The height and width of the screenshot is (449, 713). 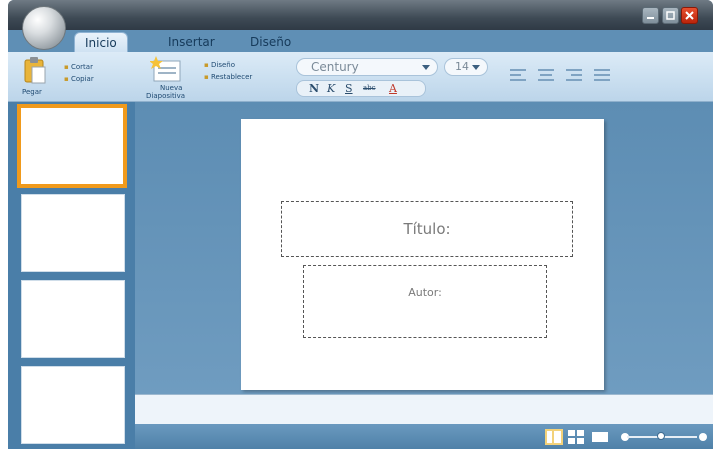 I want to click on paste-label: Pegar, so click(x=32, y=92).